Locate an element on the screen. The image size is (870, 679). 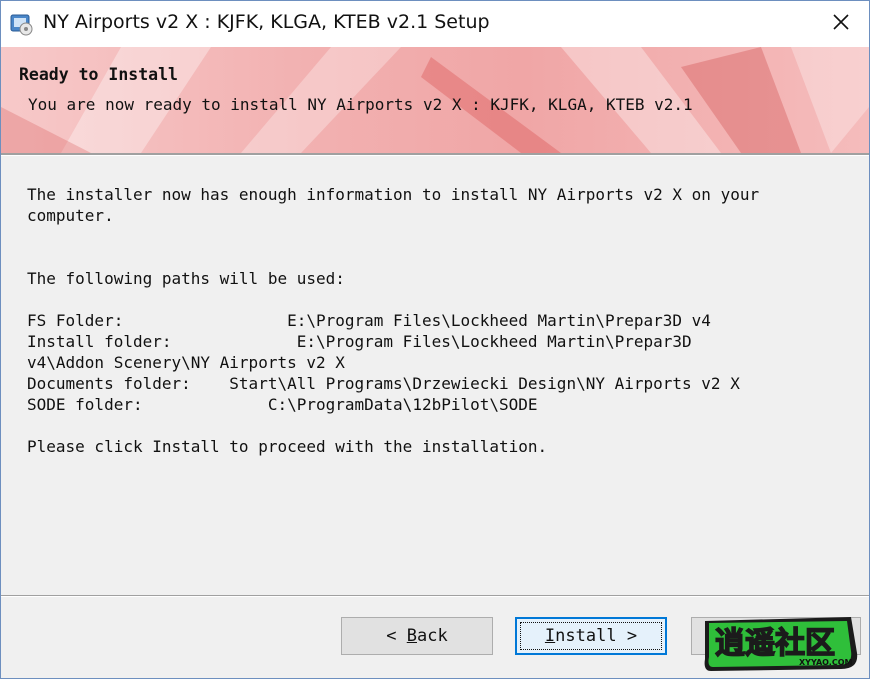
install-button-mnemonic: I is located at coordinates (550, 636).